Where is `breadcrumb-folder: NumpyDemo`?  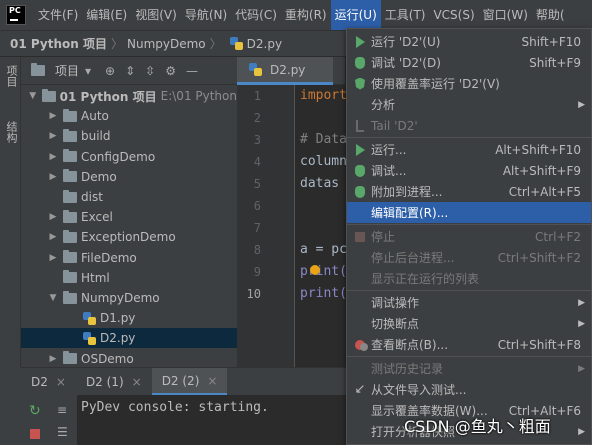 breadcrumb-folder: NumpyDemo is located at coordinates (166, 44).